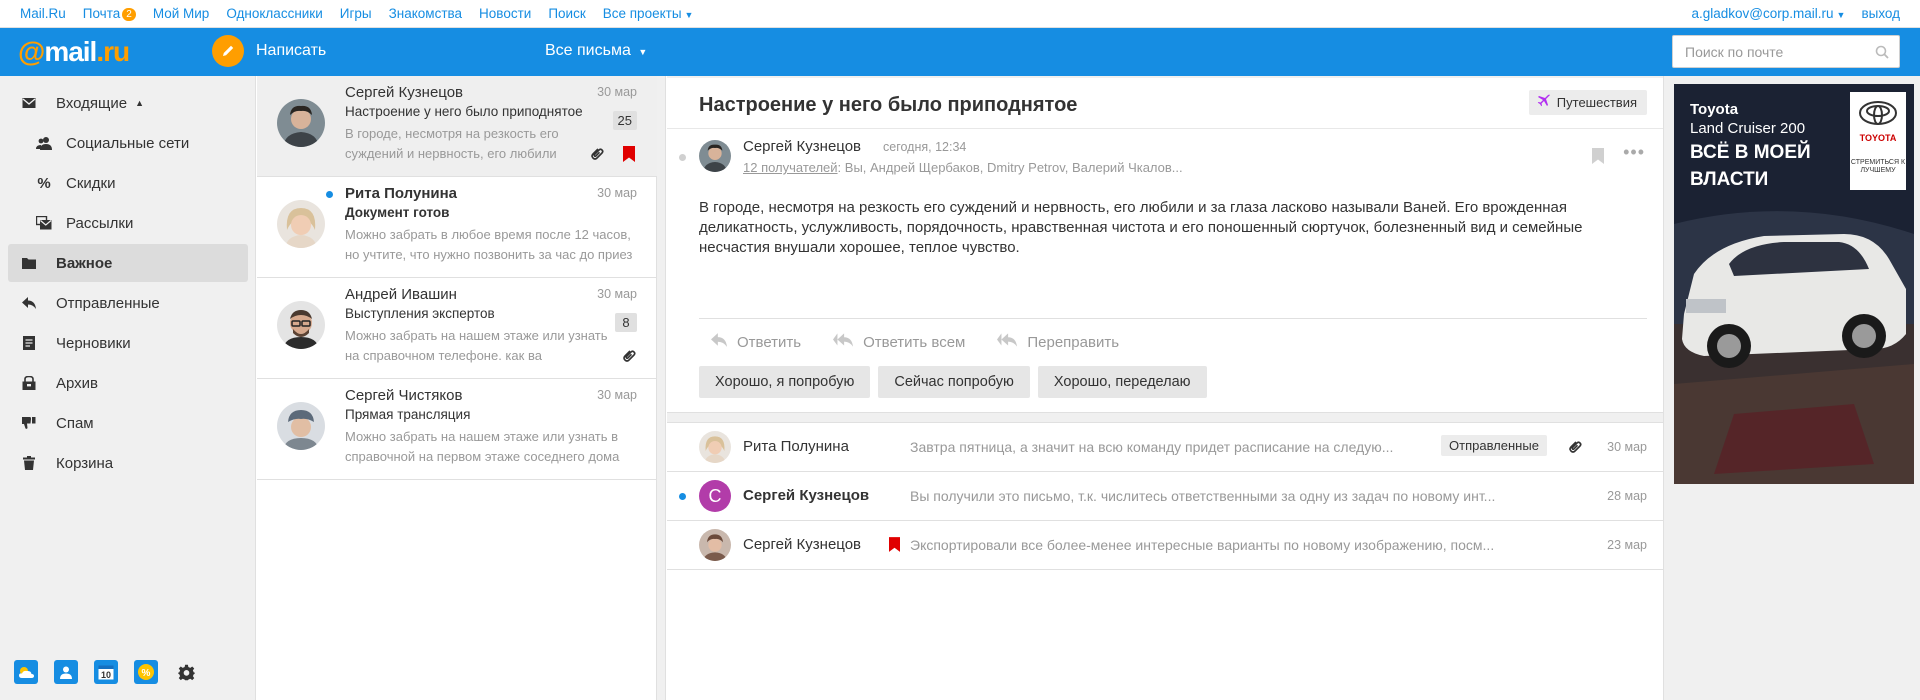  Describe the element at coordinates (84, 263) in the screenshot. I see `sidebar-item-label: Важное` at that location.